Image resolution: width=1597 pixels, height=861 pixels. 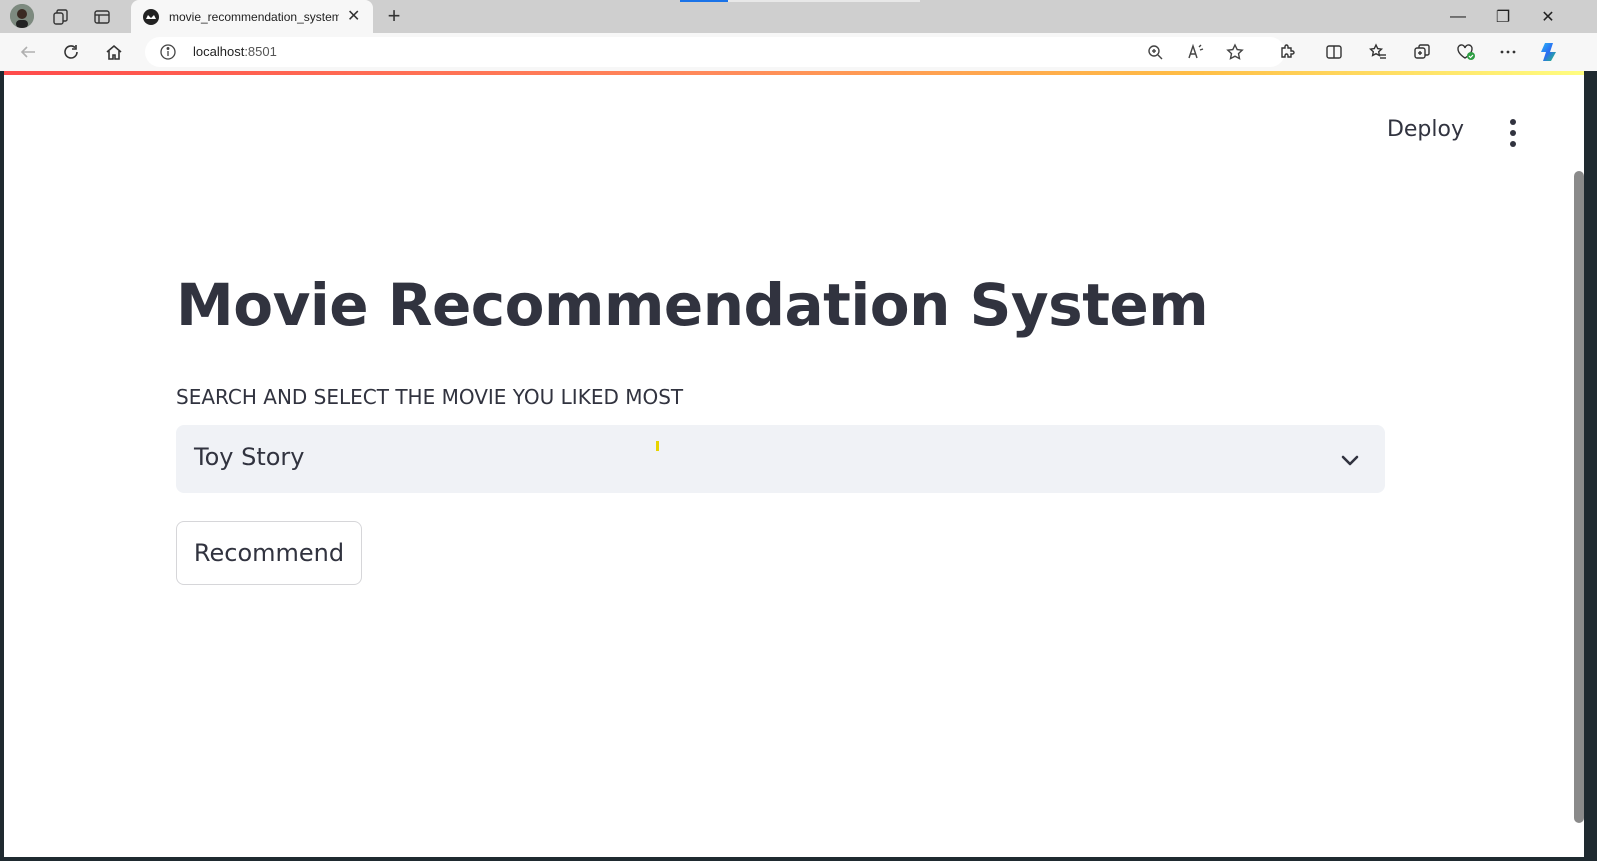 I want to click on active-tab: movie_recommendation_system ✕, so click(x=252, y=16).